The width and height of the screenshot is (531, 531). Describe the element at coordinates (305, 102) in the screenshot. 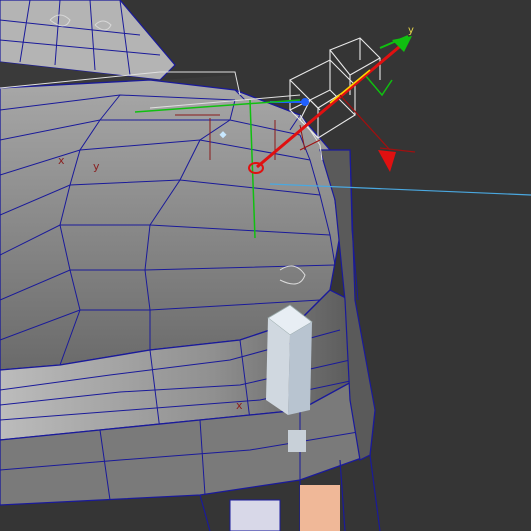

I see `gizmo-z-handle` at that location.